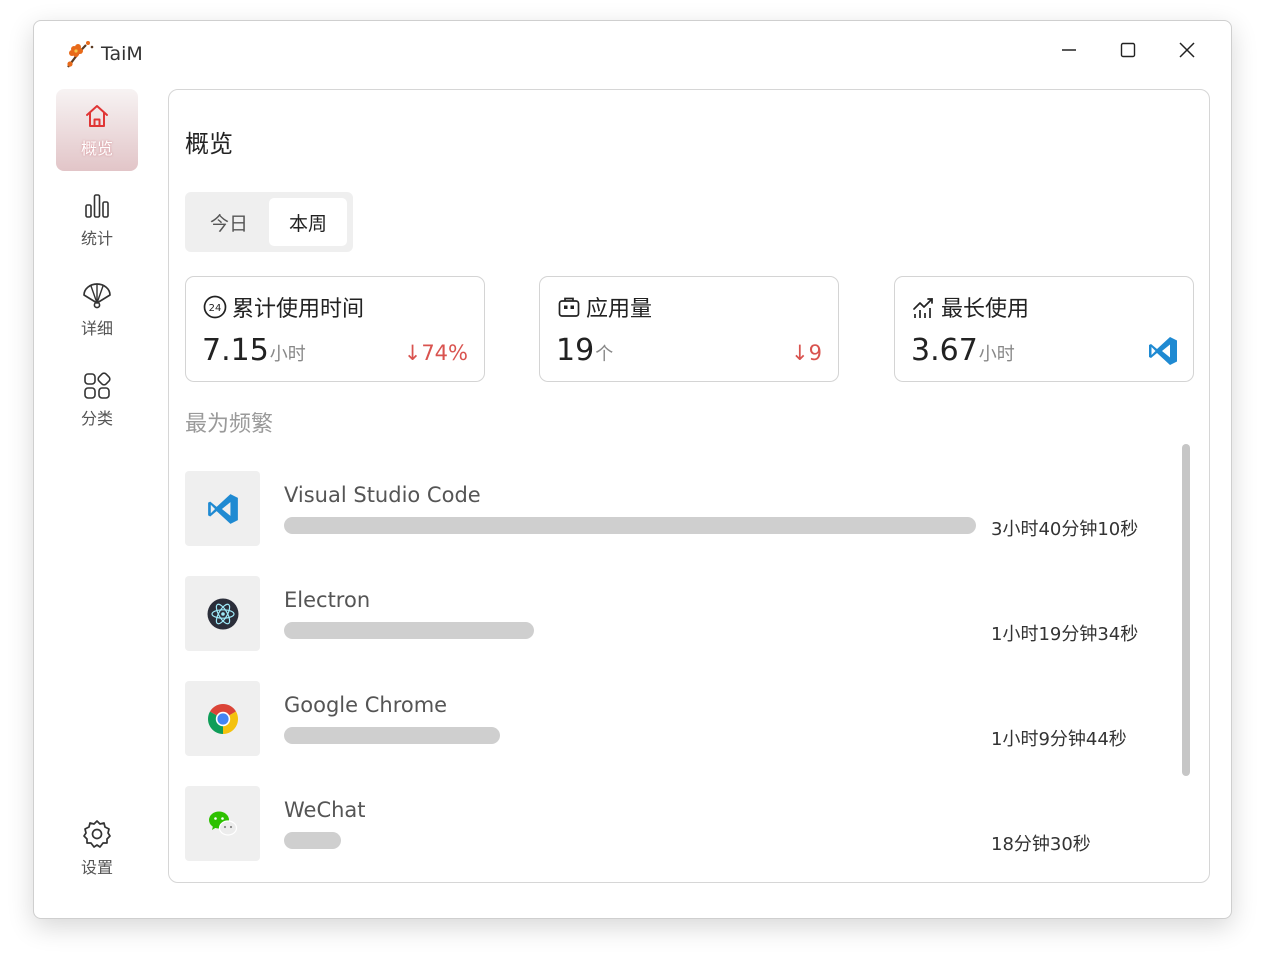 Image resolution: width=1285 pixels, height=970 pixels. What do you see at coordinates (97, 220) in the screenshot?
I see `nav-item-statistics: 统计` at bounding box center [97, 220].